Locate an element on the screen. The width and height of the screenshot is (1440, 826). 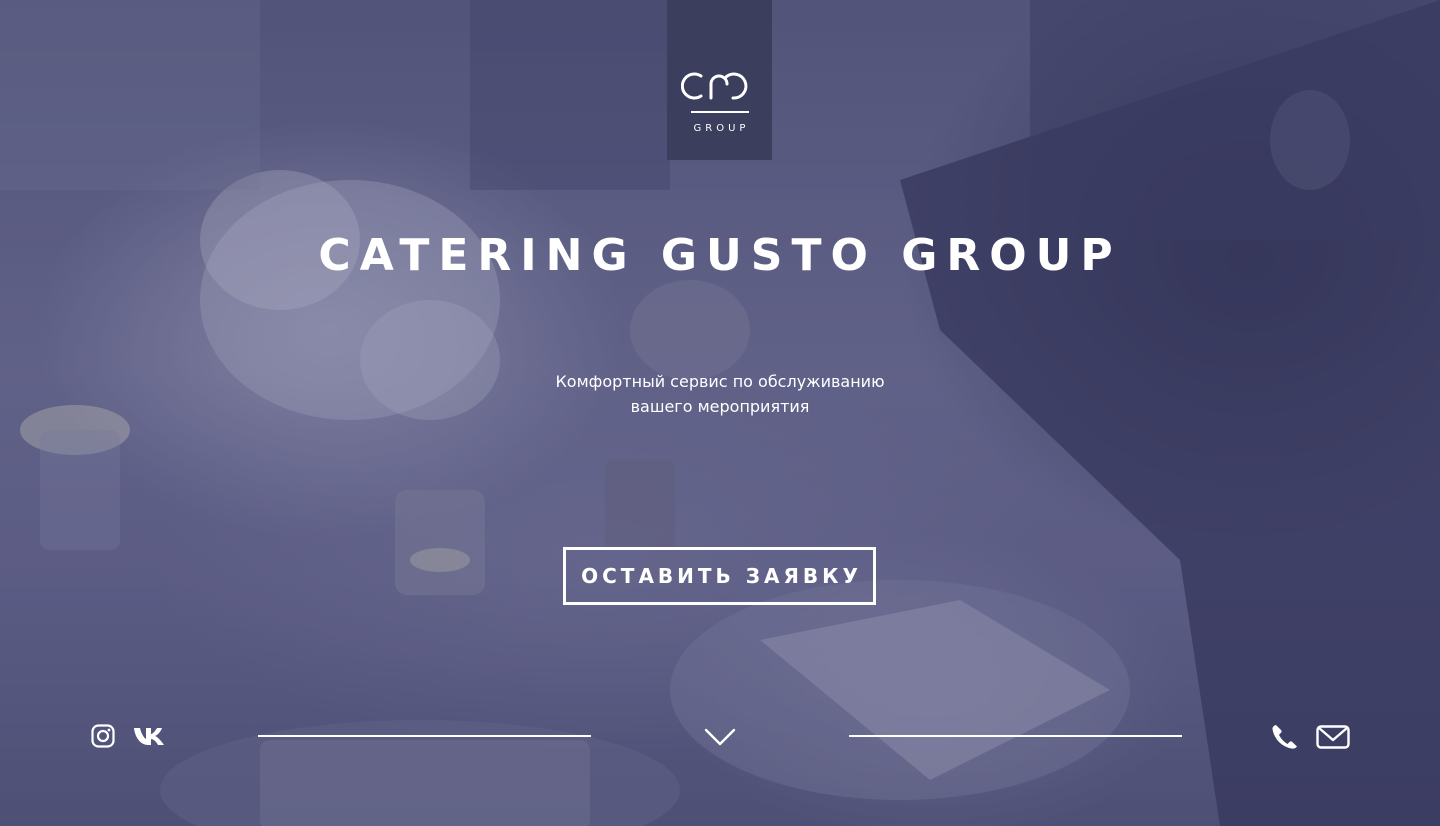
hero-subtitle-line-2: вашего мероприятия is located at coordinates (720, 406).